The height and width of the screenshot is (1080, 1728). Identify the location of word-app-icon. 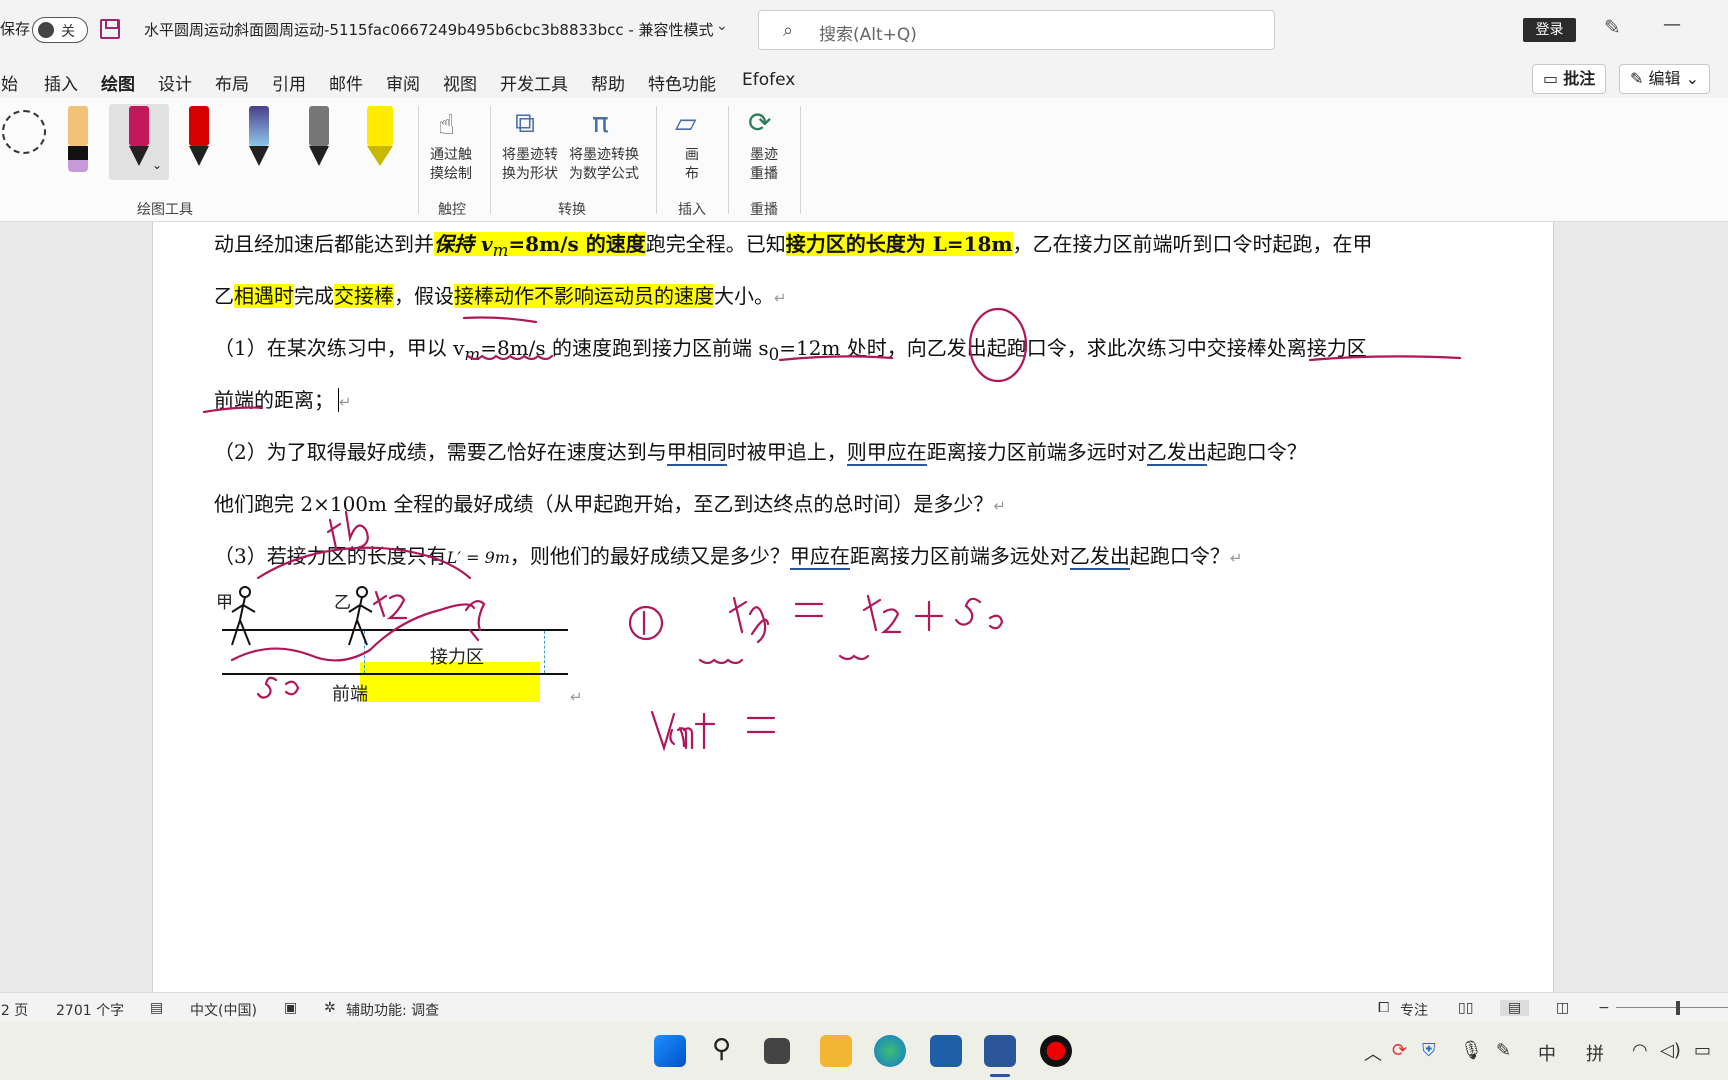
(1000, 1051).